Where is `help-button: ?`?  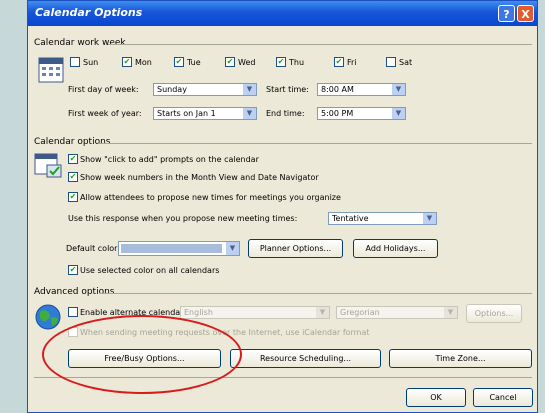
help-button: ? is located at coordinates (506, 13).